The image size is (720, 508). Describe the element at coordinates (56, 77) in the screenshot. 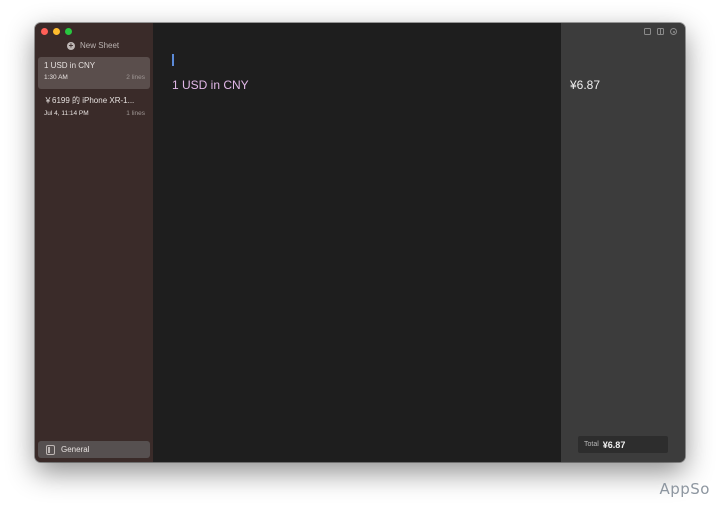

I see `sheet-time: 1:30 AM` at that location.